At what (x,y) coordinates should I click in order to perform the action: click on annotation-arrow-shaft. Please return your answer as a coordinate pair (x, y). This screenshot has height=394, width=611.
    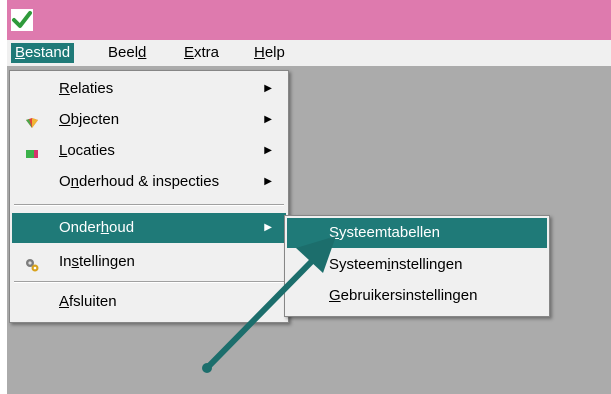
    Looking at the image, I should click on (262, 311).